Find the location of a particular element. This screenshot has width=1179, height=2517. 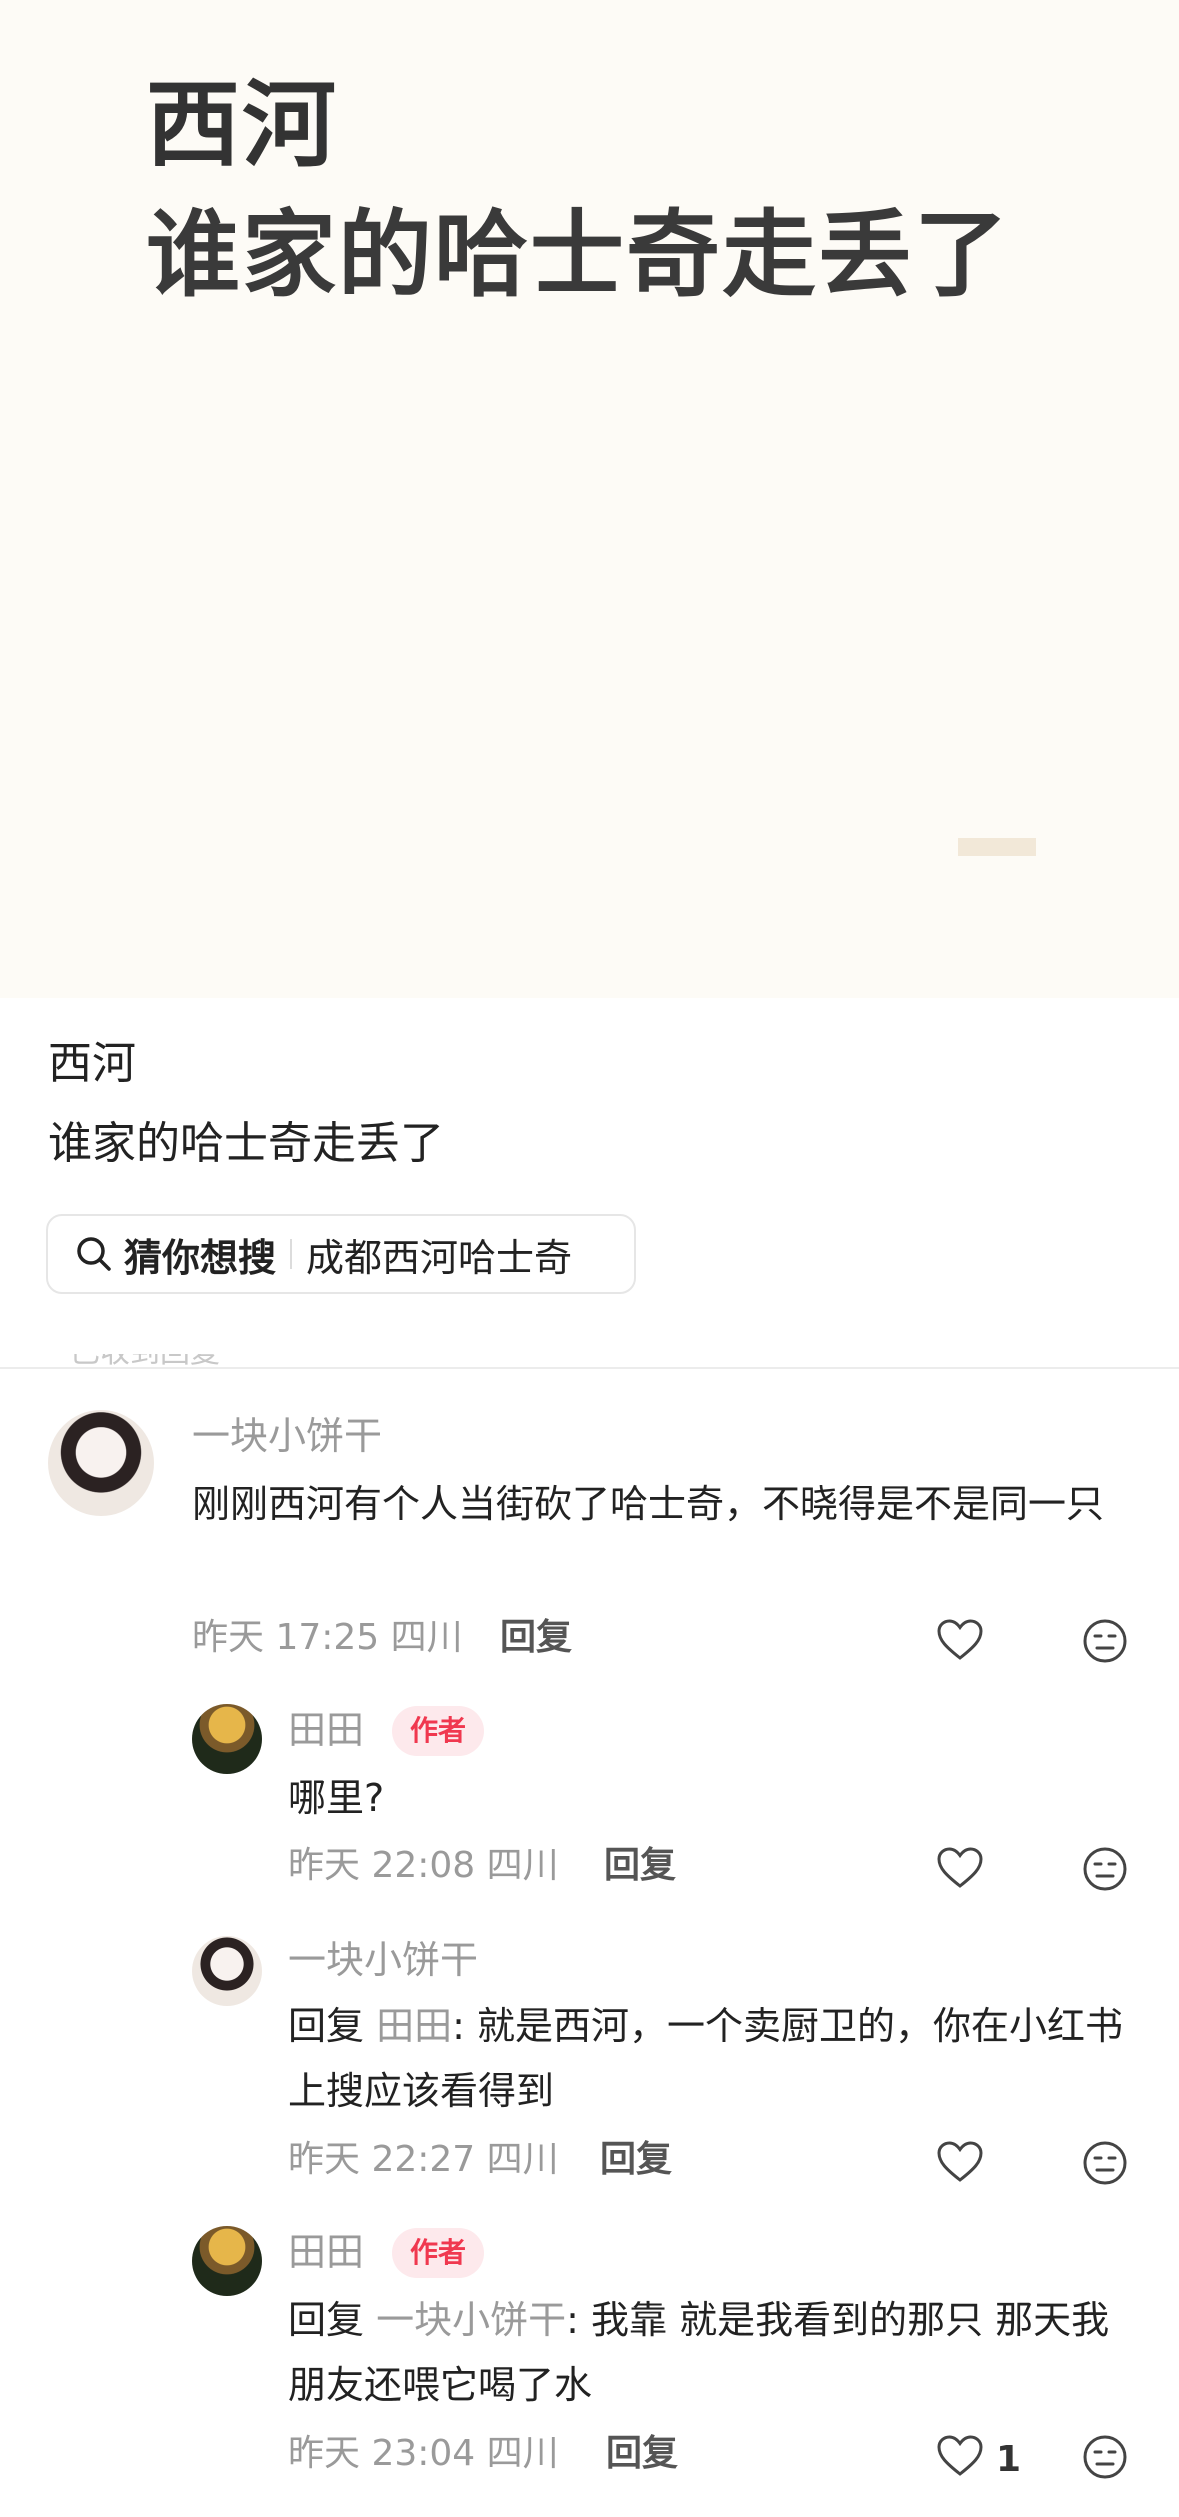

cover-title-line2: 谁家的哈士奇走丢了 is located at coordinates (578, 255).